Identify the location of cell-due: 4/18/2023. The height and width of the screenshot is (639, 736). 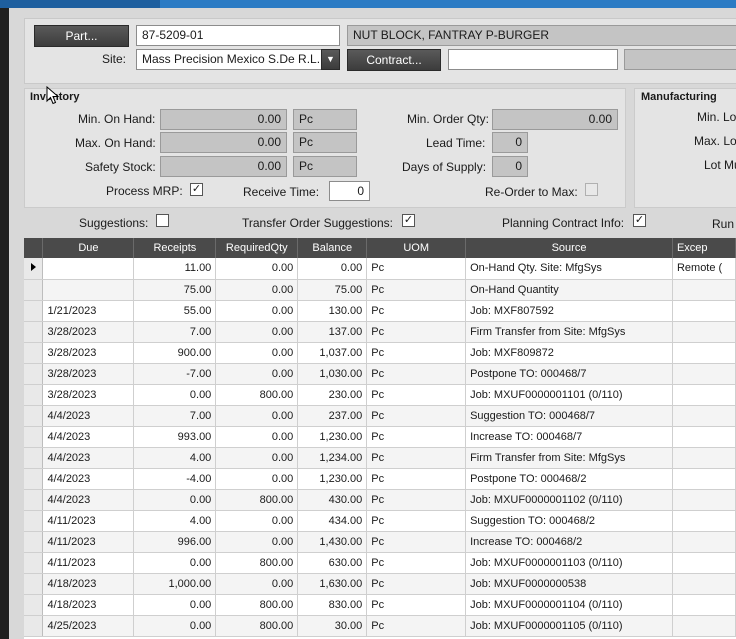
(88, 584).